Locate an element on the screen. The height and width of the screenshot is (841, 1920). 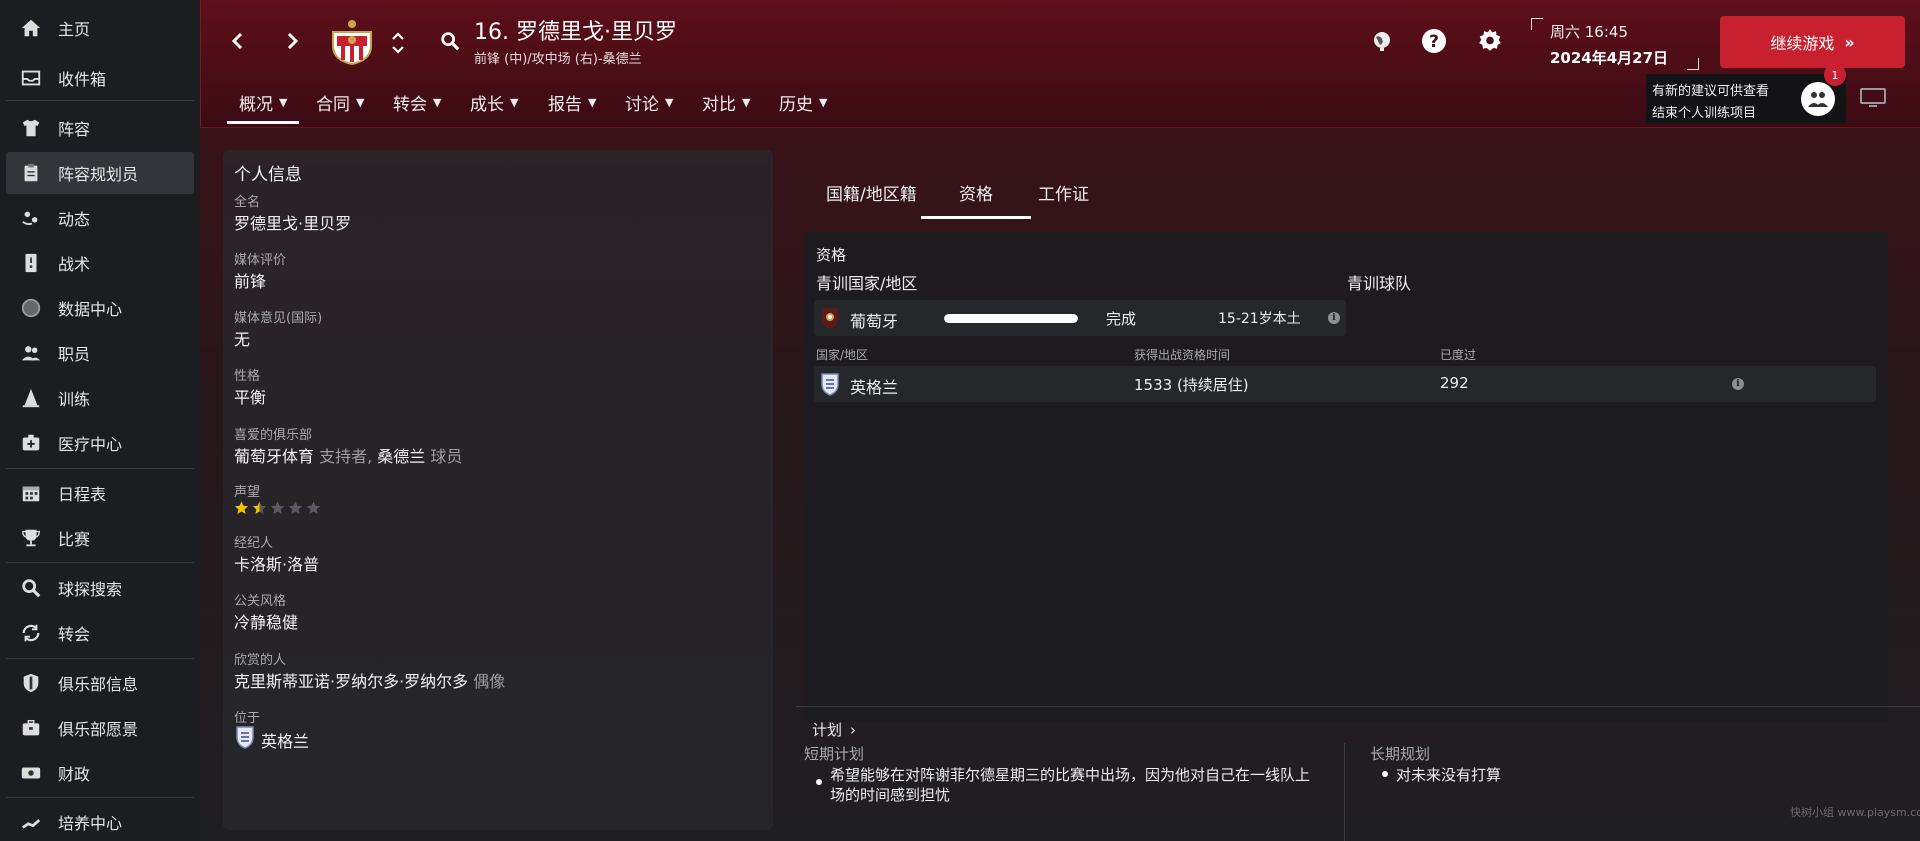
sidebar-item-scouting: 球探搜索 is located at coordinates (100, 588).